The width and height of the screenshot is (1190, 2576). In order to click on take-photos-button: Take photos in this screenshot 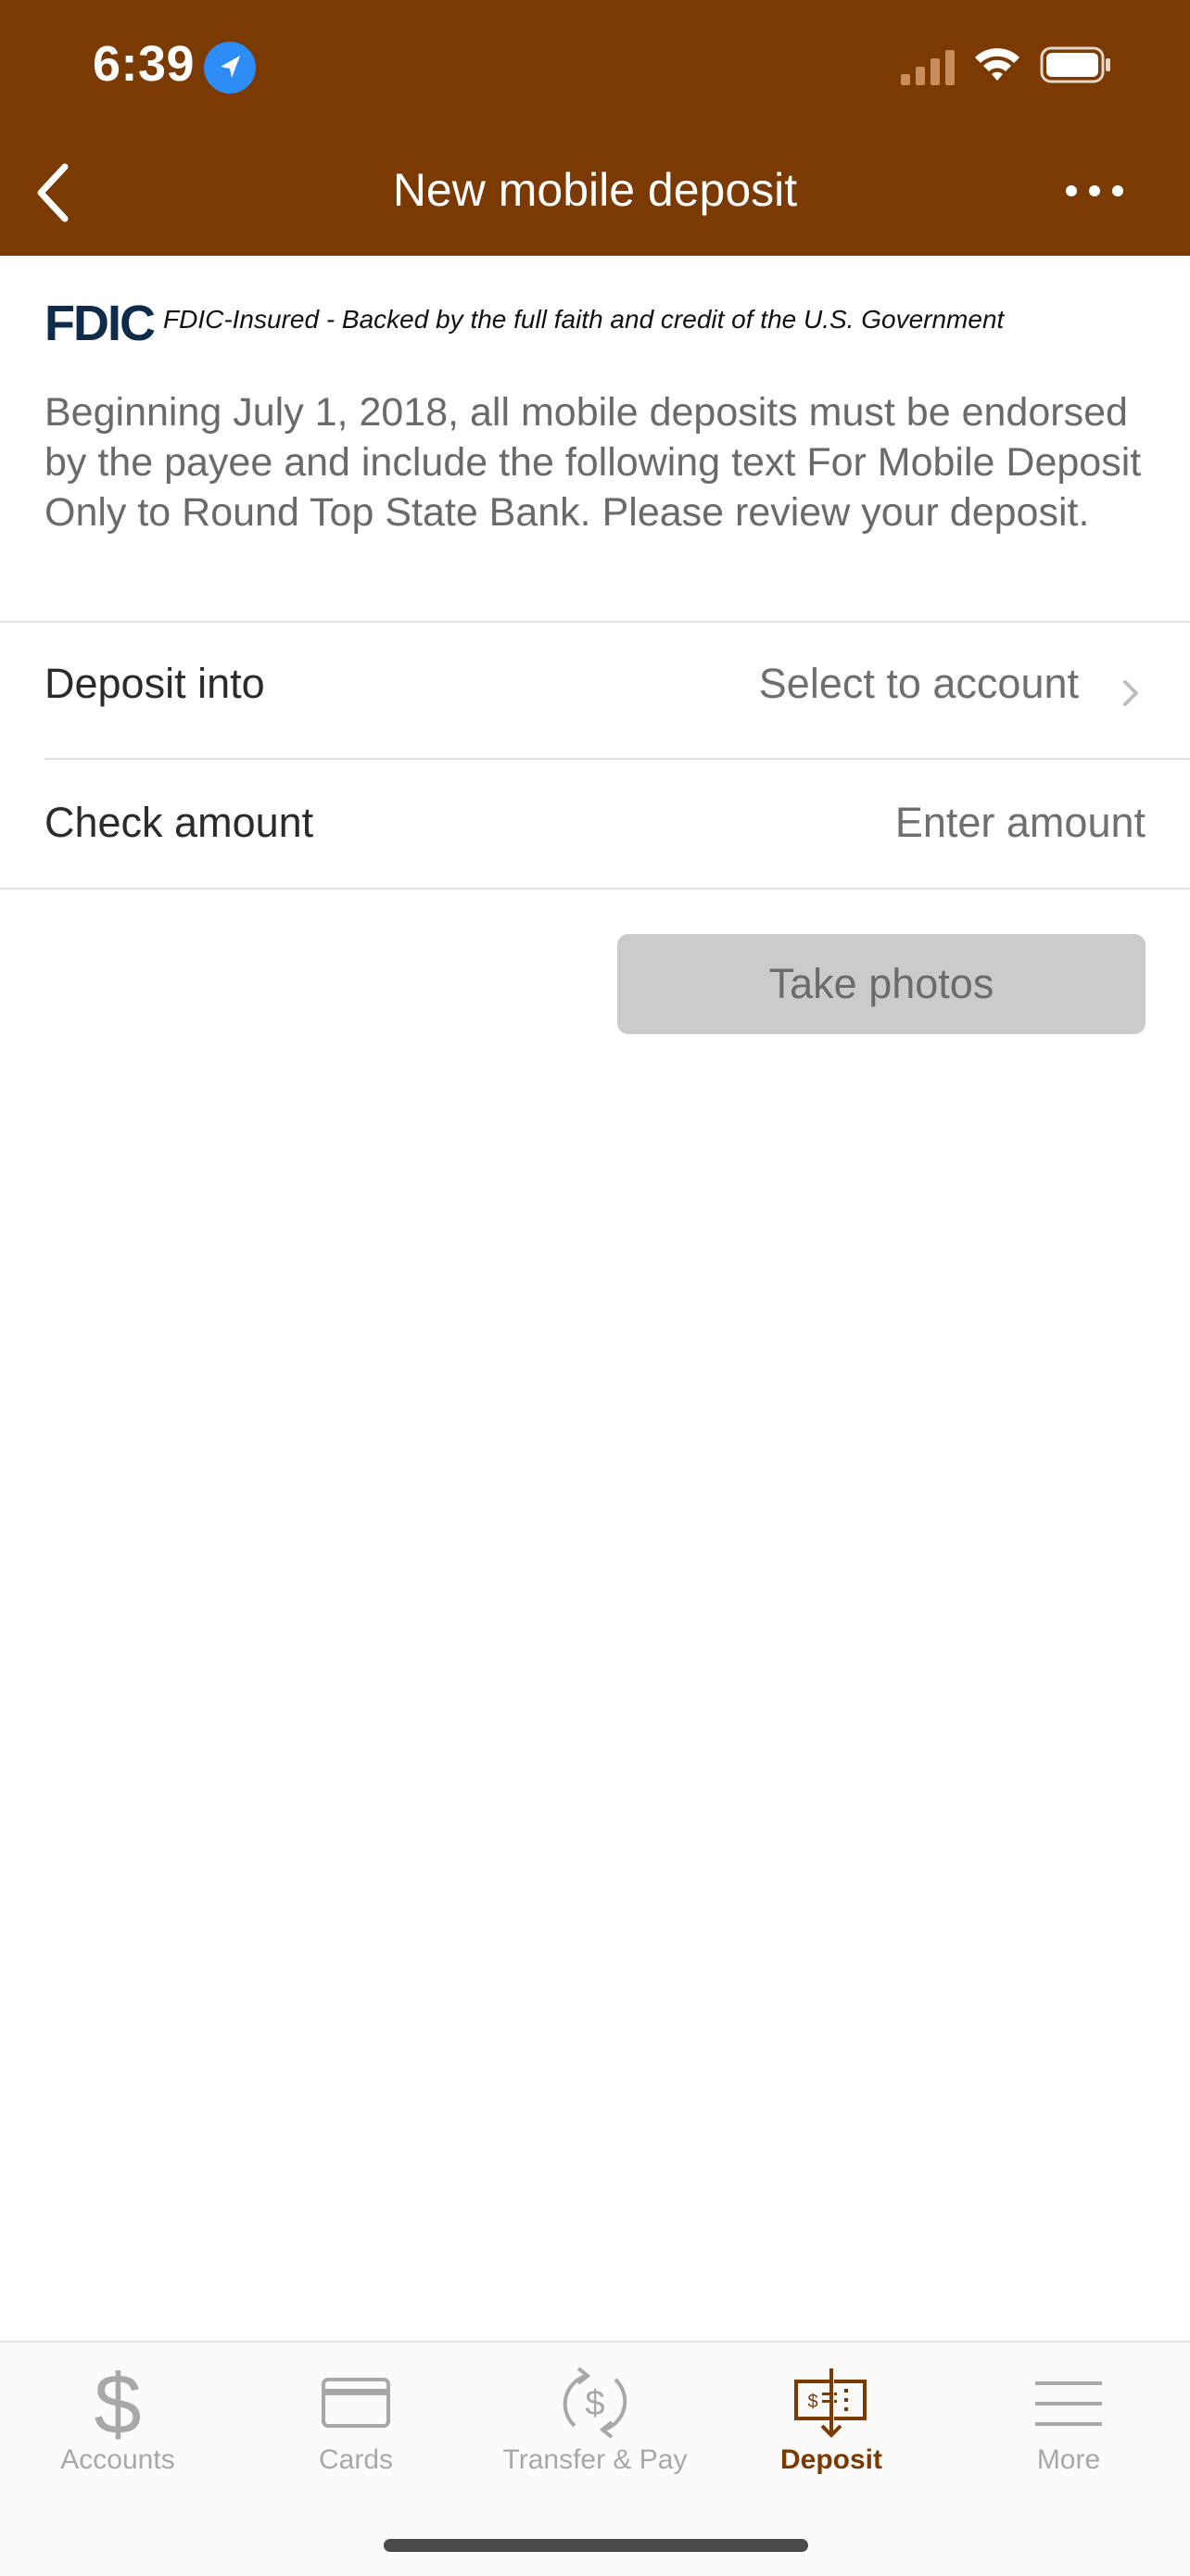, I will do `click(881, 984)`.